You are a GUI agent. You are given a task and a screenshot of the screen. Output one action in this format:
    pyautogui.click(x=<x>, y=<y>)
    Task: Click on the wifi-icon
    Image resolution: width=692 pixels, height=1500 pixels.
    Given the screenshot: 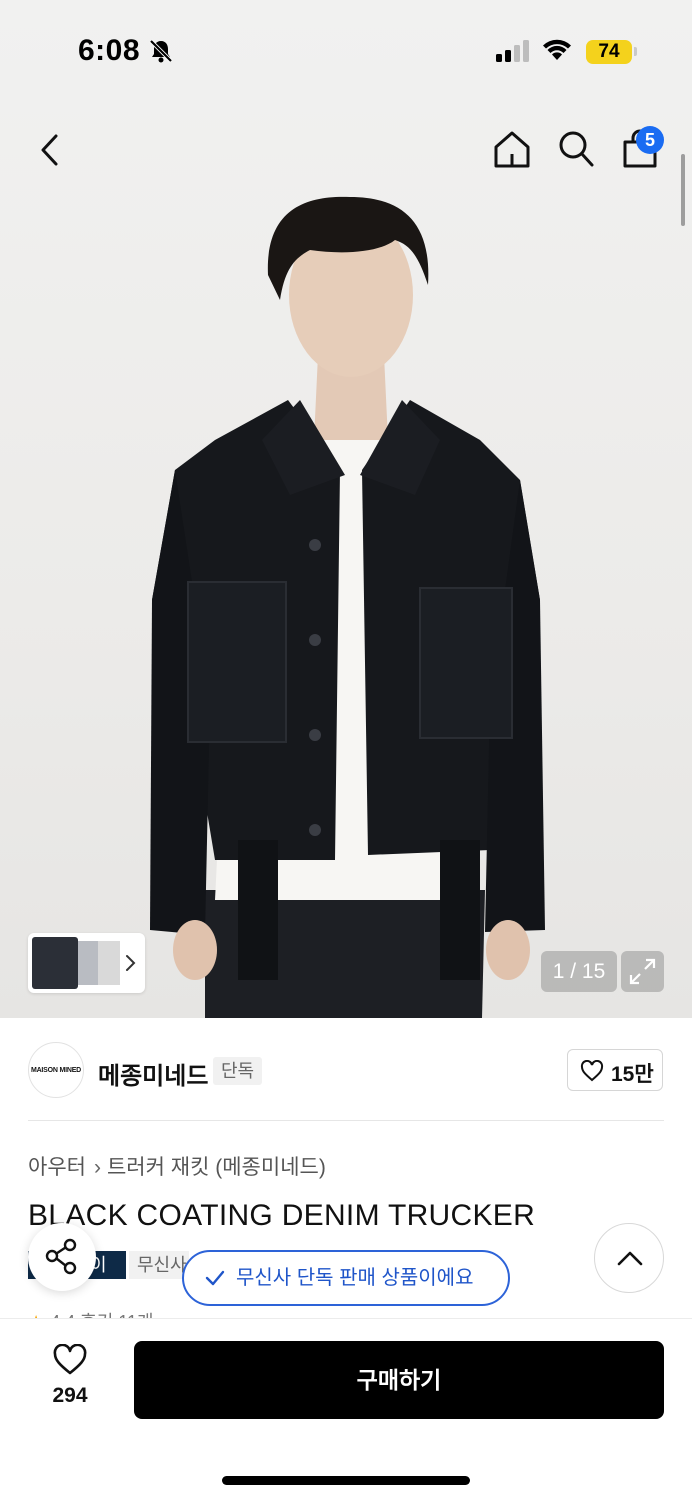 What is the action you would take?
    pyautogui.click(x=557, y=52)
    